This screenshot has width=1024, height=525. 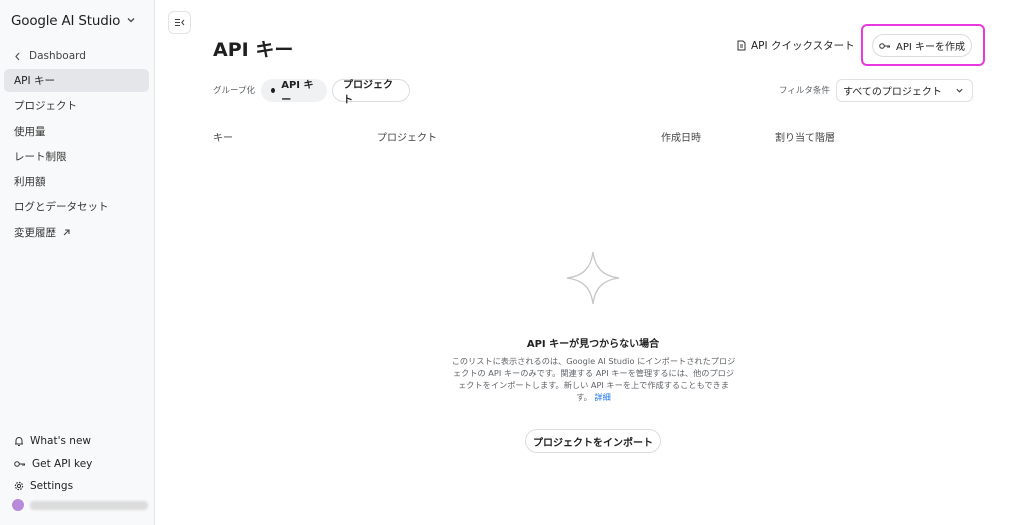 I want to click on get-api-key-label: Get API key, so click(x=62, y=463).